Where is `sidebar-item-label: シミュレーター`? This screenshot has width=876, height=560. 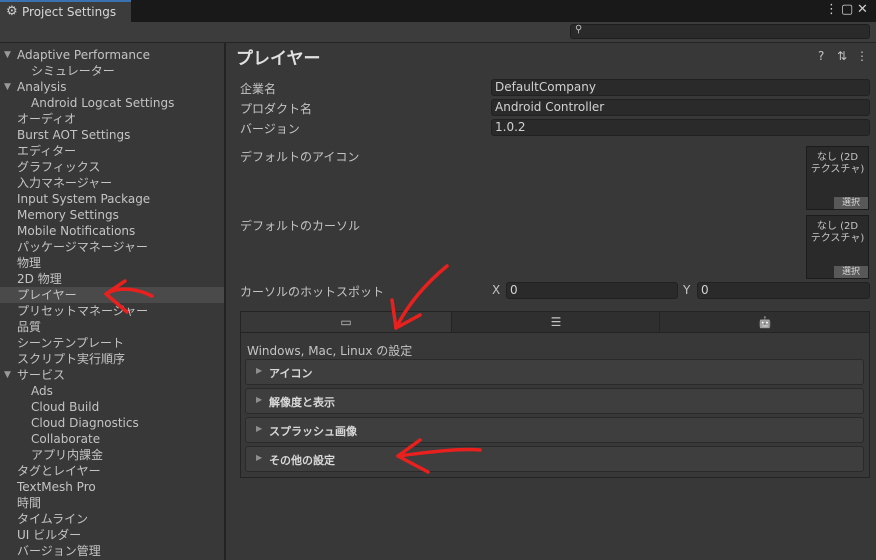 sidebar-item-label: シミュレーター is located at coordinates (73, 71).